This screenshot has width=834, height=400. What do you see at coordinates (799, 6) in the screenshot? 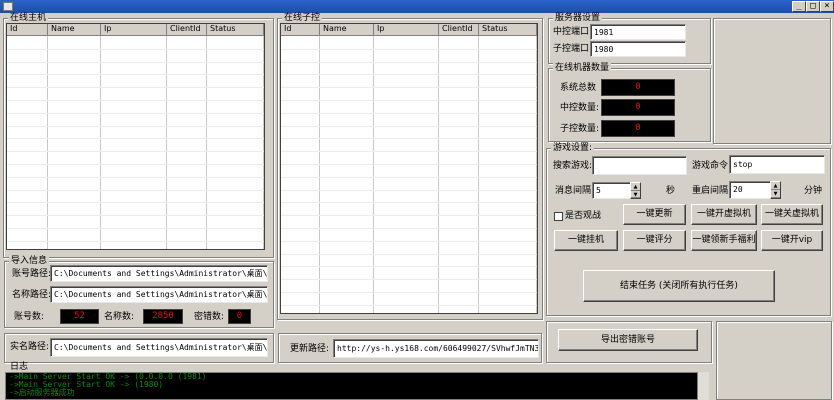
I see `minimize-button: _` at bounding box center [799, 6].